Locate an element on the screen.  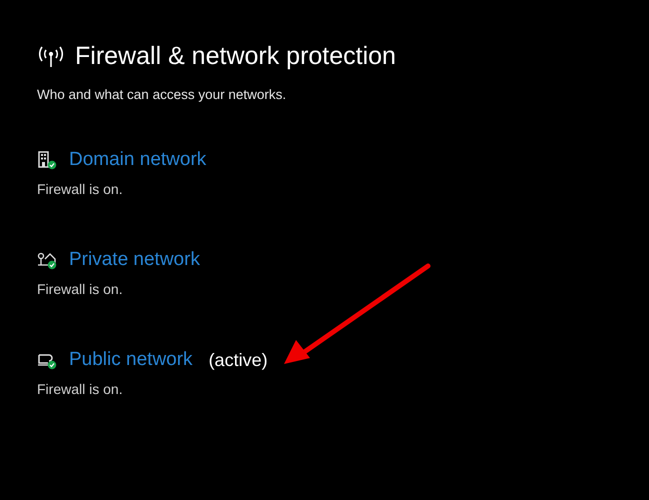
building-icon is located at coordinates (47, 160).